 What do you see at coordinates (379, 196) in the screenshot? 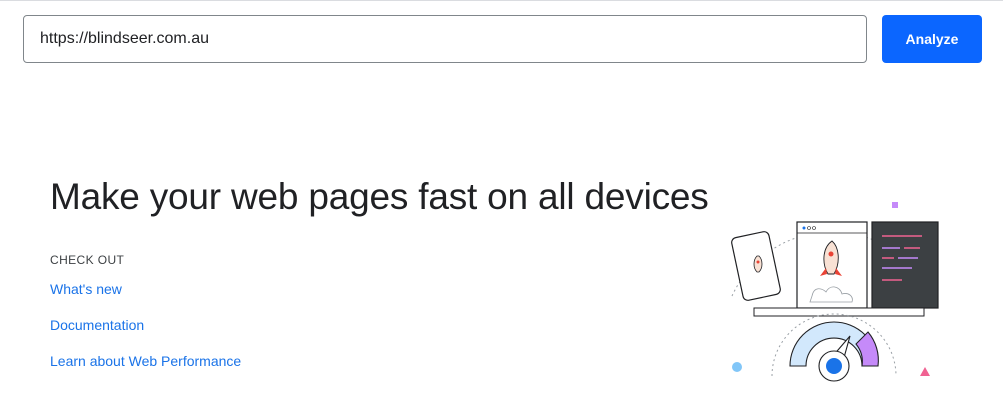
I see `page-title: Make your web pages fast on all devices` at bounding box center [379, 196].